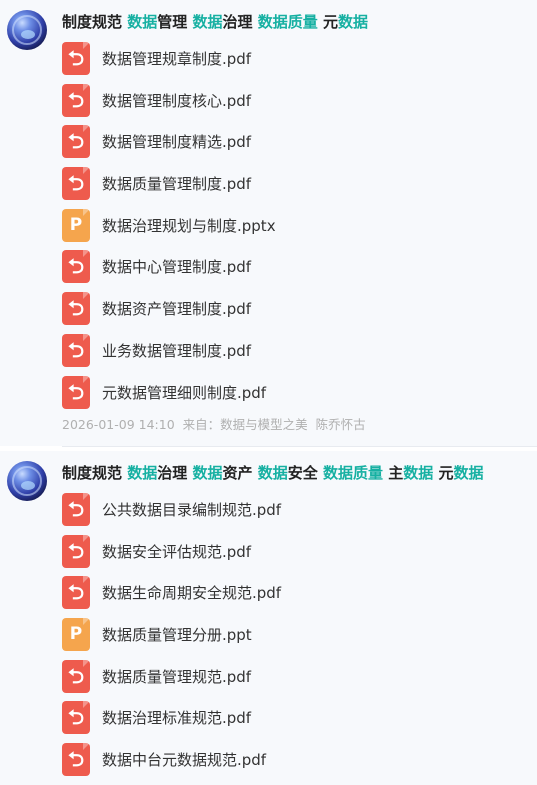 This screenshot has height=785, width=537. What do you see at coordinates (245, 424) in the screenshot?
I see `post-source: 来自：数据与模型之美` at bounding box center [245, 424].